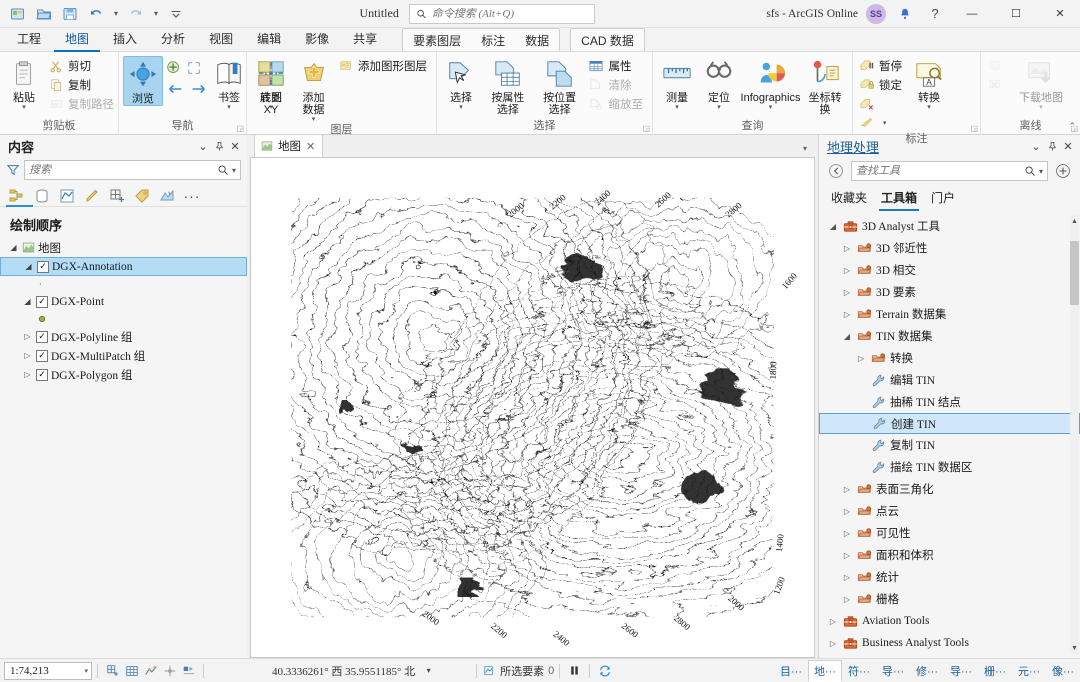 The height and width of the screenshot is (682, 1080). What do you see at coordinates (604, 671) in the screenshot?
I see `refresh-icon` at bounding box center [604, 671].